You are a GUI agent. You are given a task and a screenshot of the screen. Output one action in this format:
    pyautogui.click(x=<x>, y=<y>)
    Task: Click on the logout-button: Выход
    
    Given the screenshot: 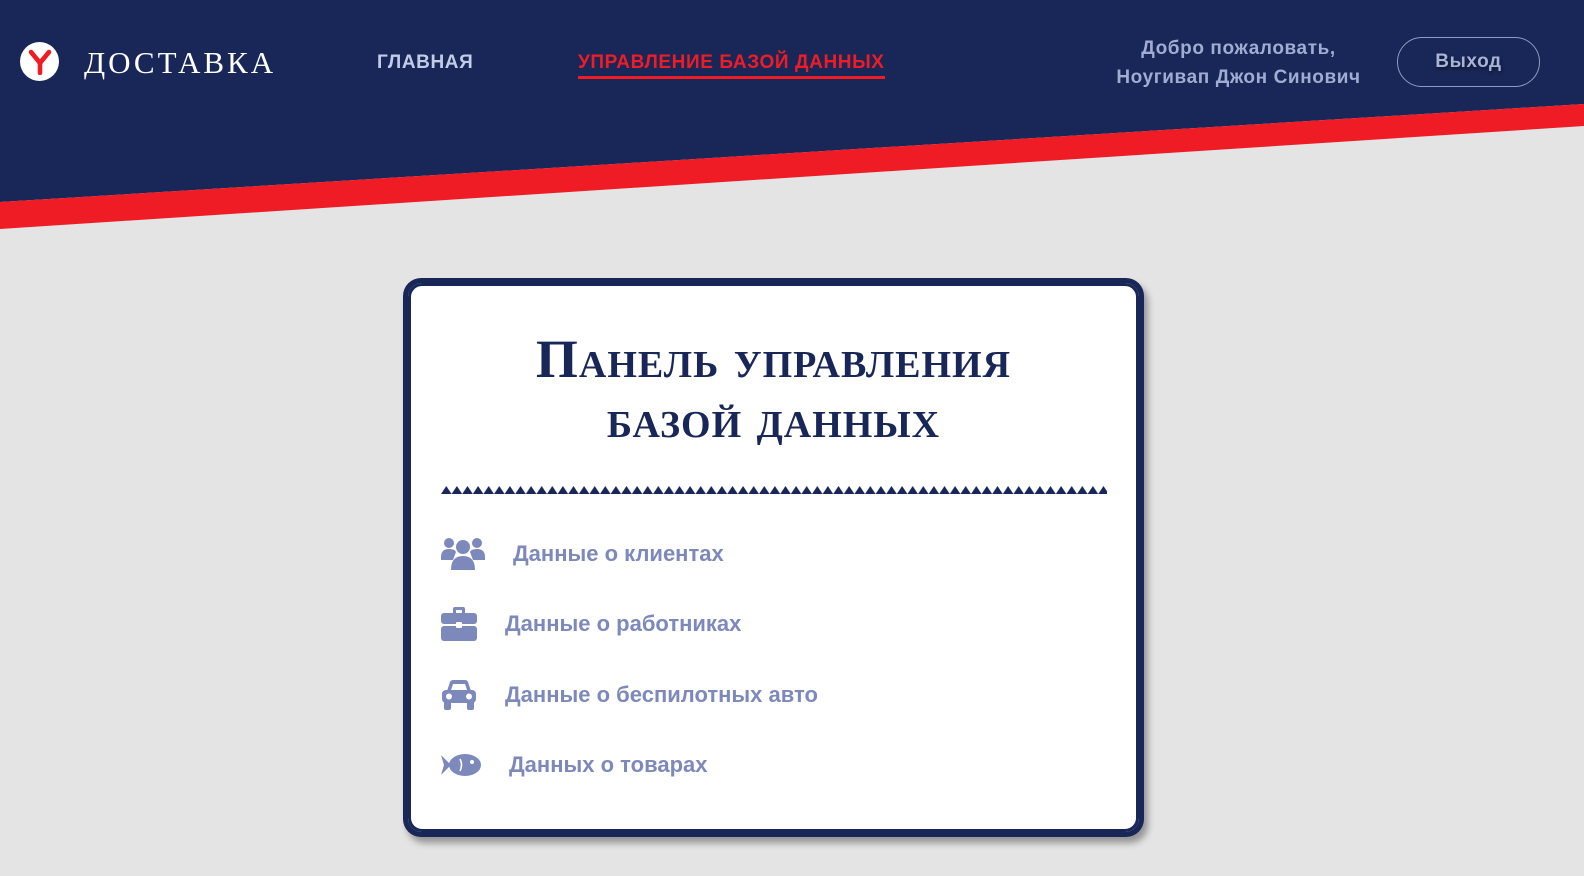 What is the action you would take?
    pyautogui.click(x=1468, y=62)
    